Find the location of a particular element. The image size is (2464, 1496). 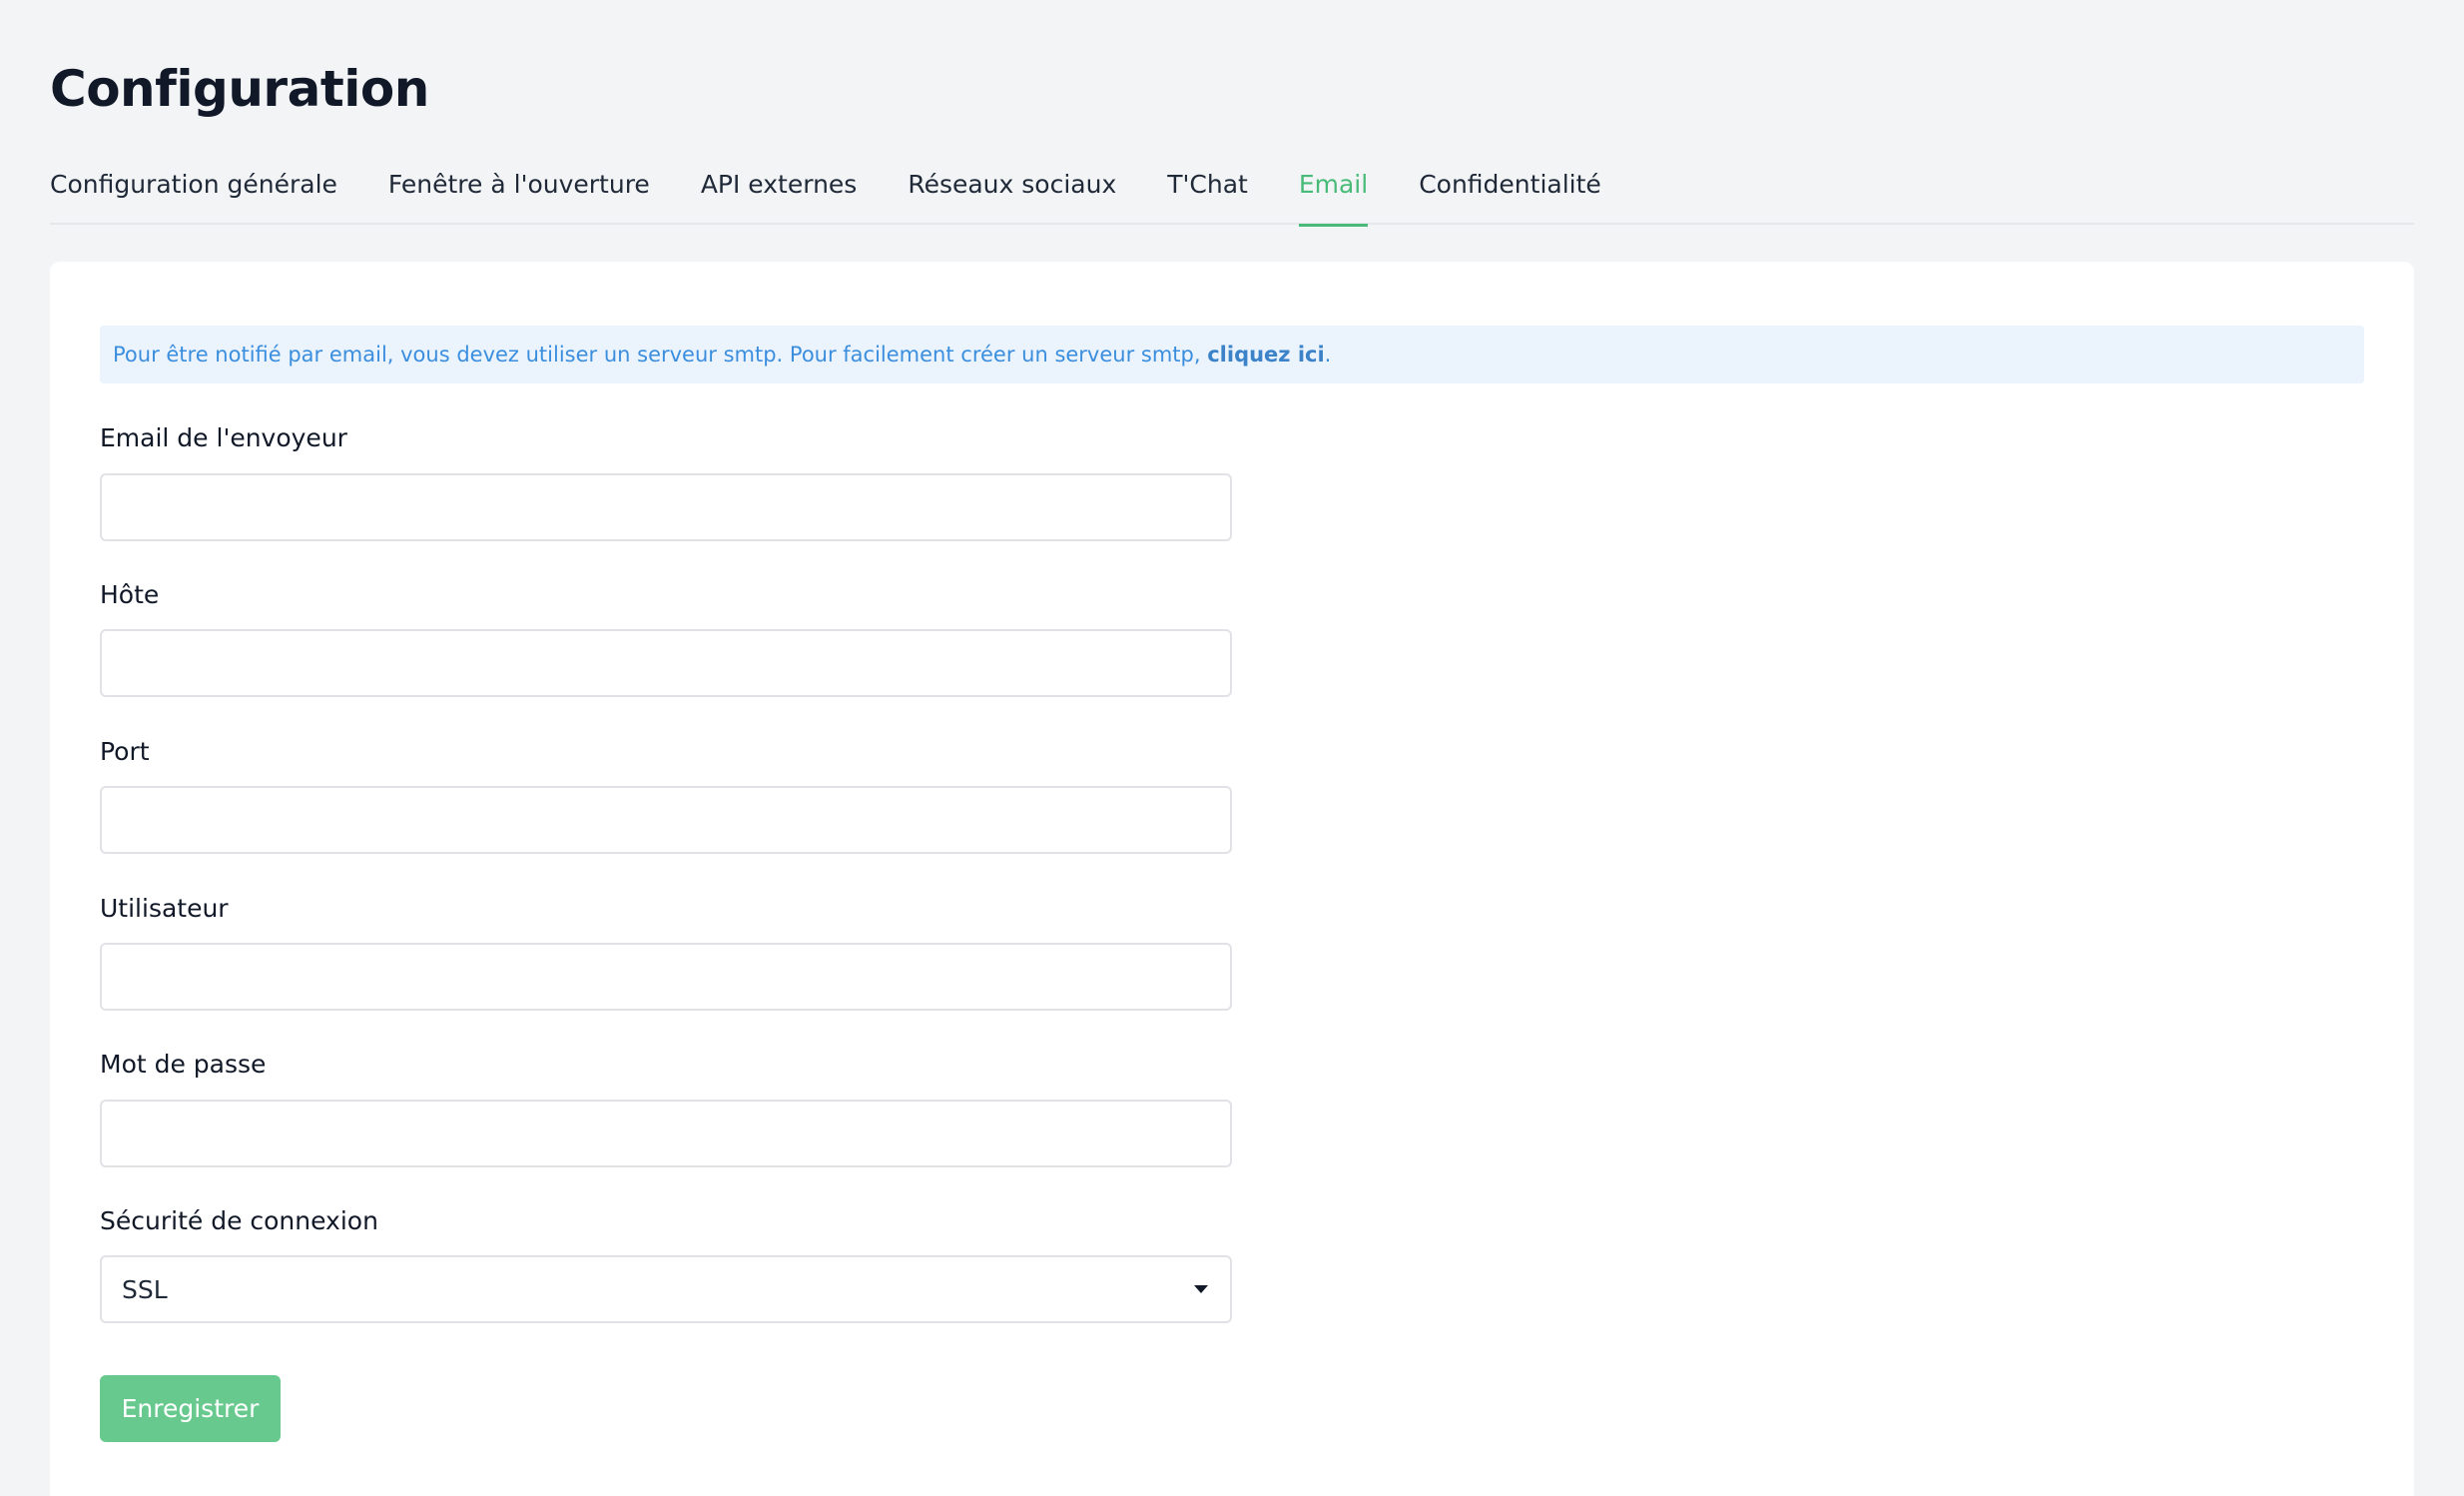

tab-social-networks: Réseaux sociaux is located at coordinates (1012, 192).